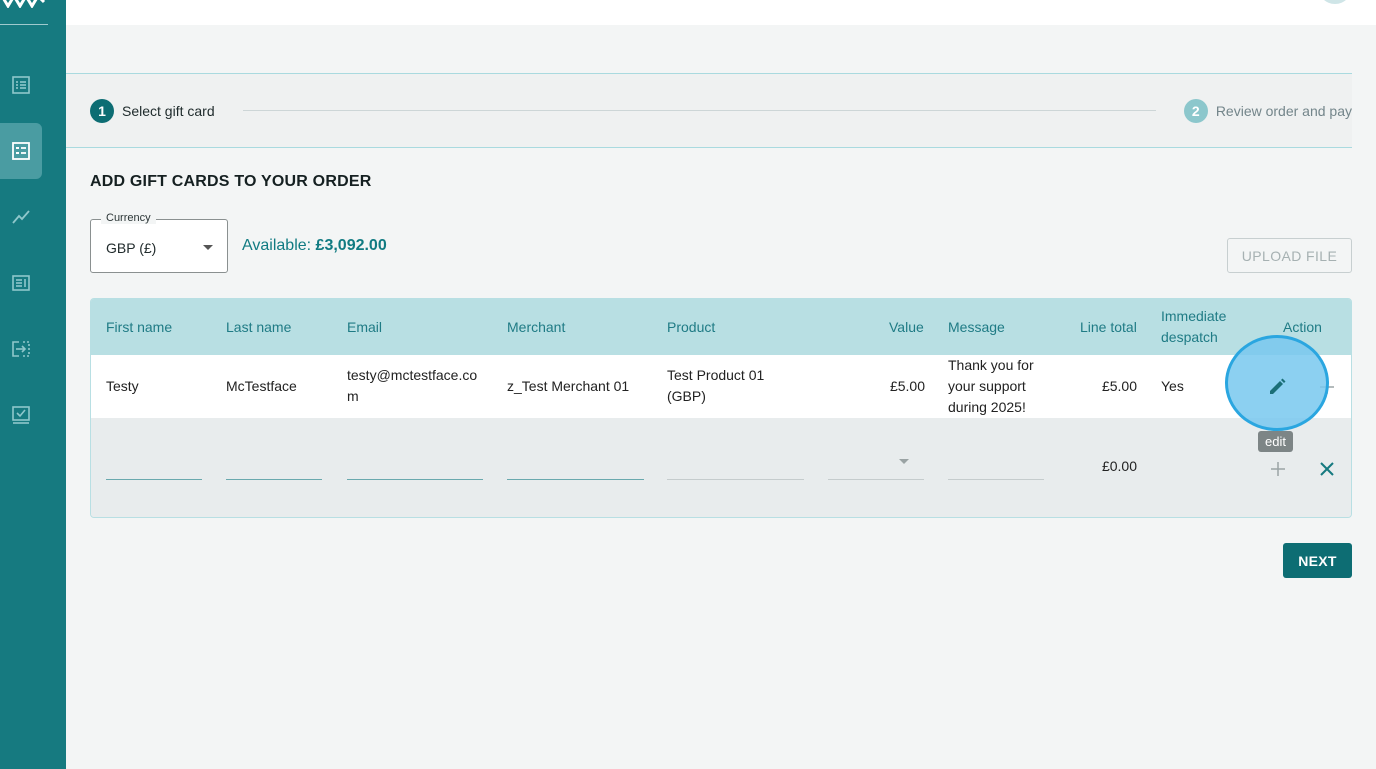 The width and height of the screenshot is (1376, 769). Describe the element at coordinates (102, 111) in the screenshot. I see `step-number: 1` at that location.